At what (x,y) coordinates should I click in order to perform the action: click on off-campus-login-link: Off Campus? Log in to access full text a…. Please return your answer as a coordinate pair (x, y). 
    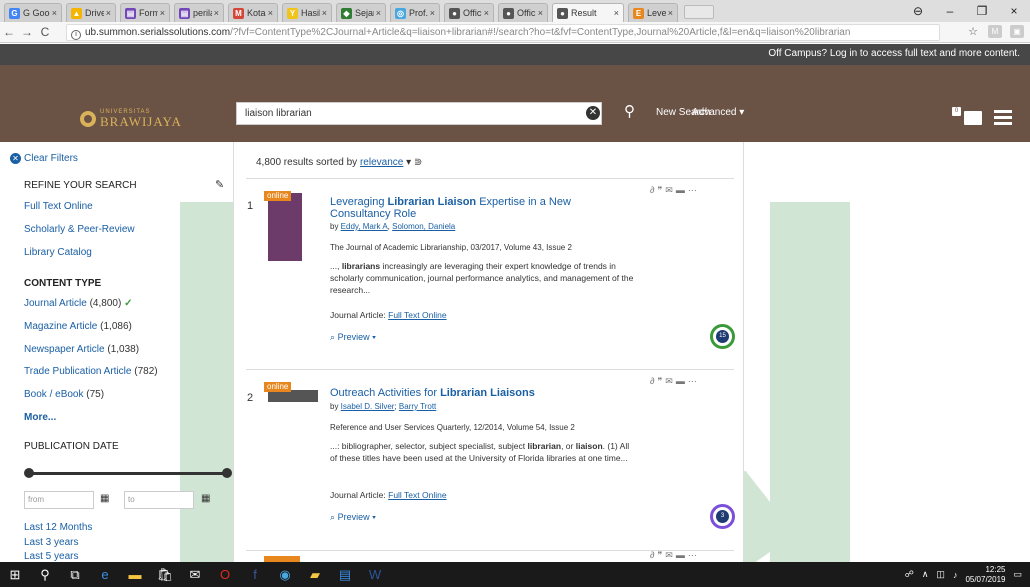
    Looking at the image, I should click on (894, 53).